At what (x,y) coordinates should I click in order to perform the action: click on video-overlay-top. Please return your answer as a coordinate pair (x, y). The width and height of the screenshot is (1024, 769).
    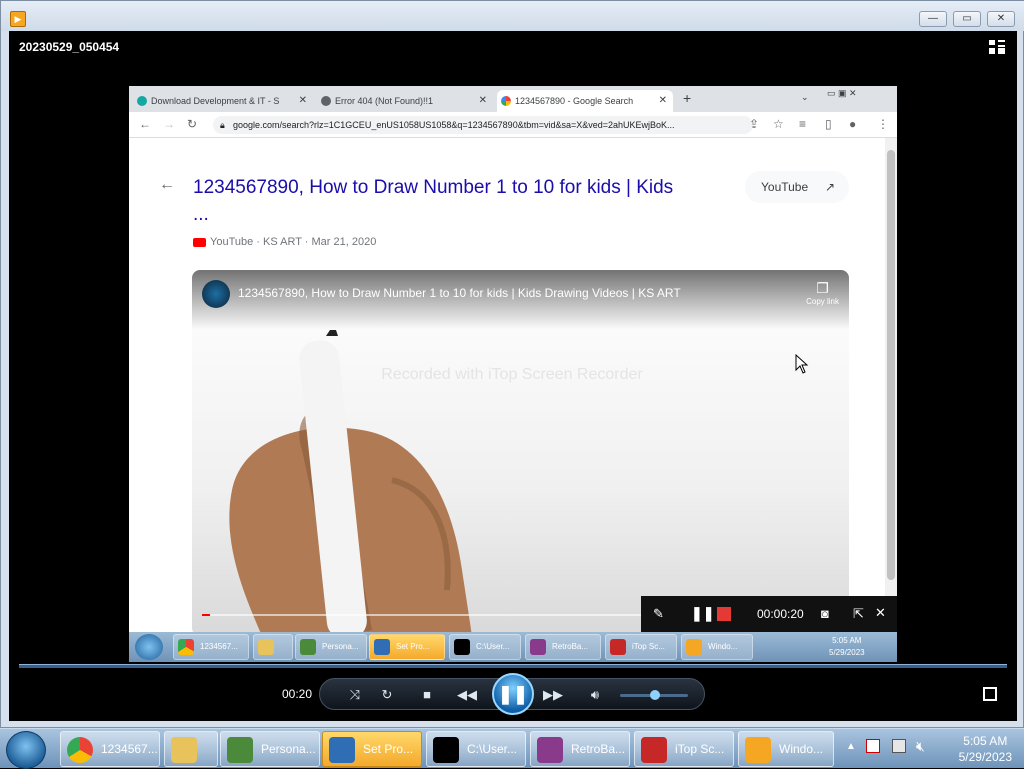
    Looking at the image, I should click on (520, 300).